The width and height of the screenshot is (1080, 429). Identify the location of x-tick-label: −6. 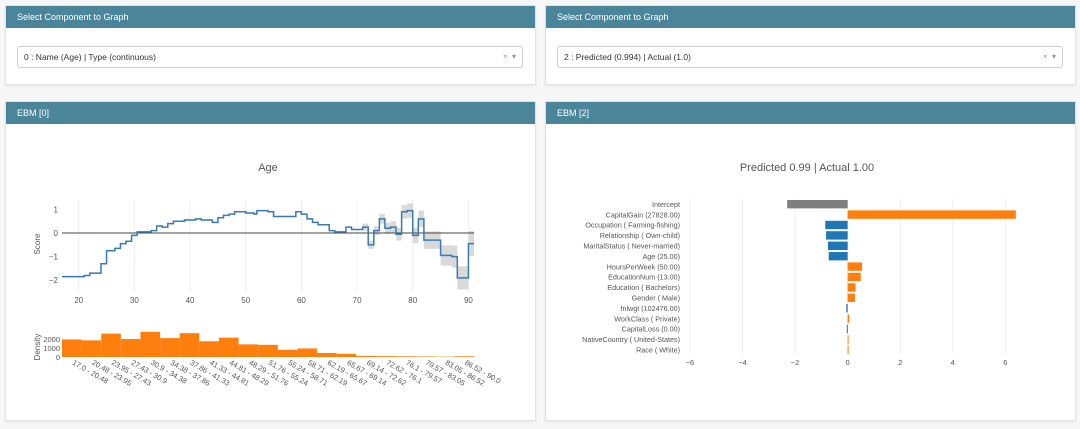
(690, 362).